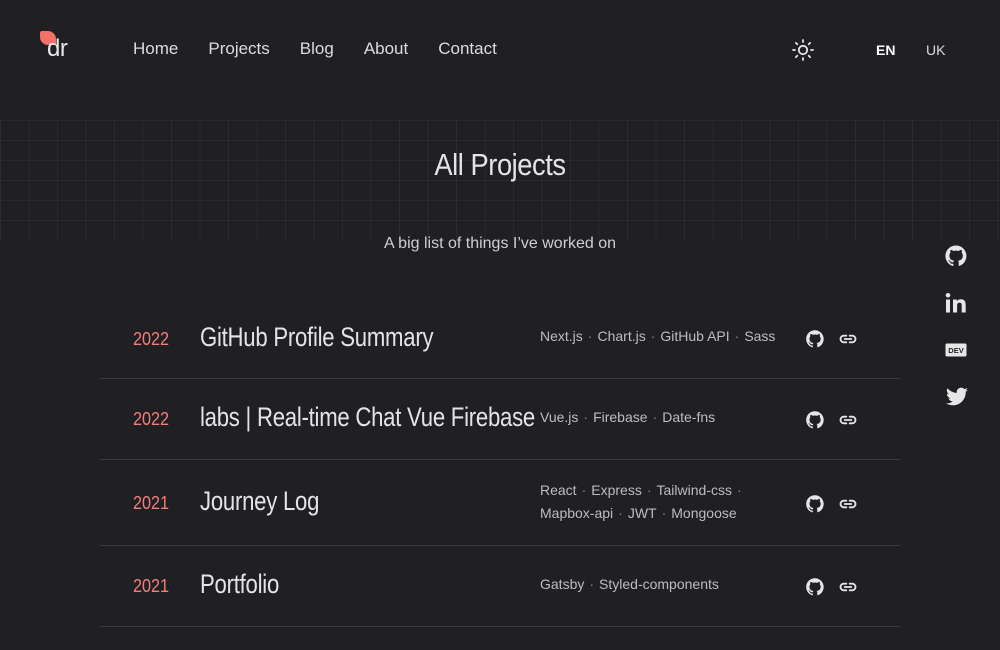 The width and height of the screenshot is (1000, 650). I want to click on theme-toggle-button, so click(803, 50).